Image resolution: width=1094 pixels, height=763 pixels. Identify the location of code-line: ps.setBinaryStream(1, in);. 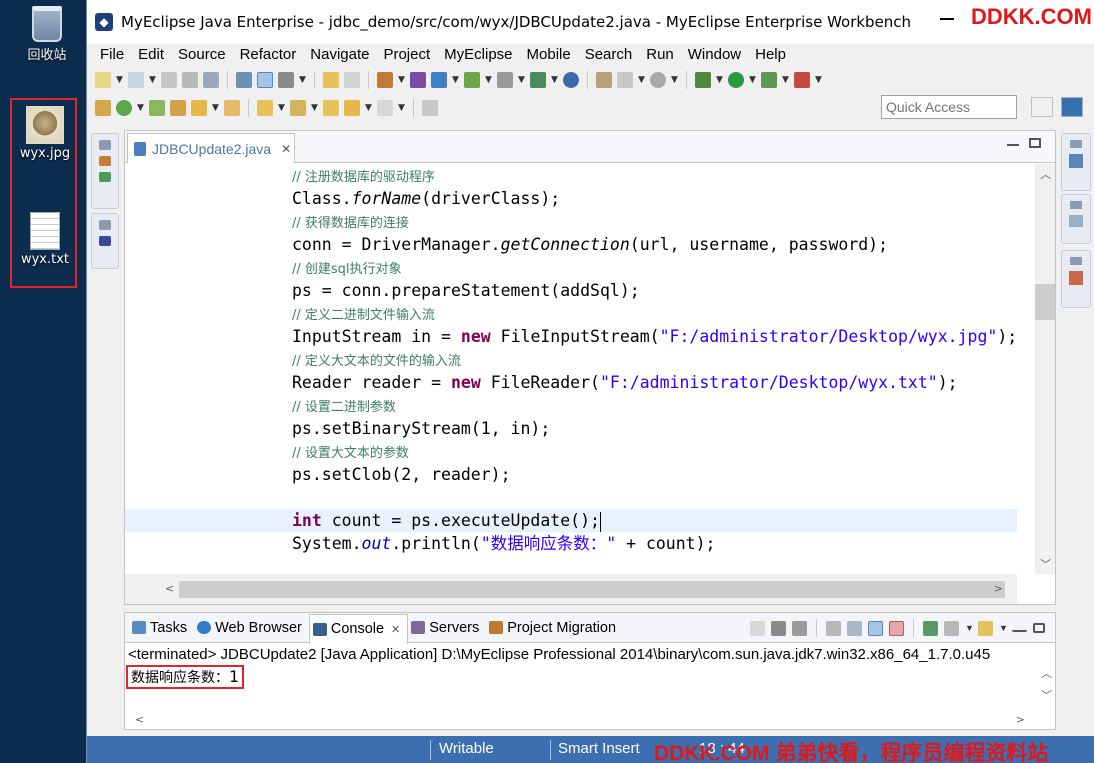
(571, 428).